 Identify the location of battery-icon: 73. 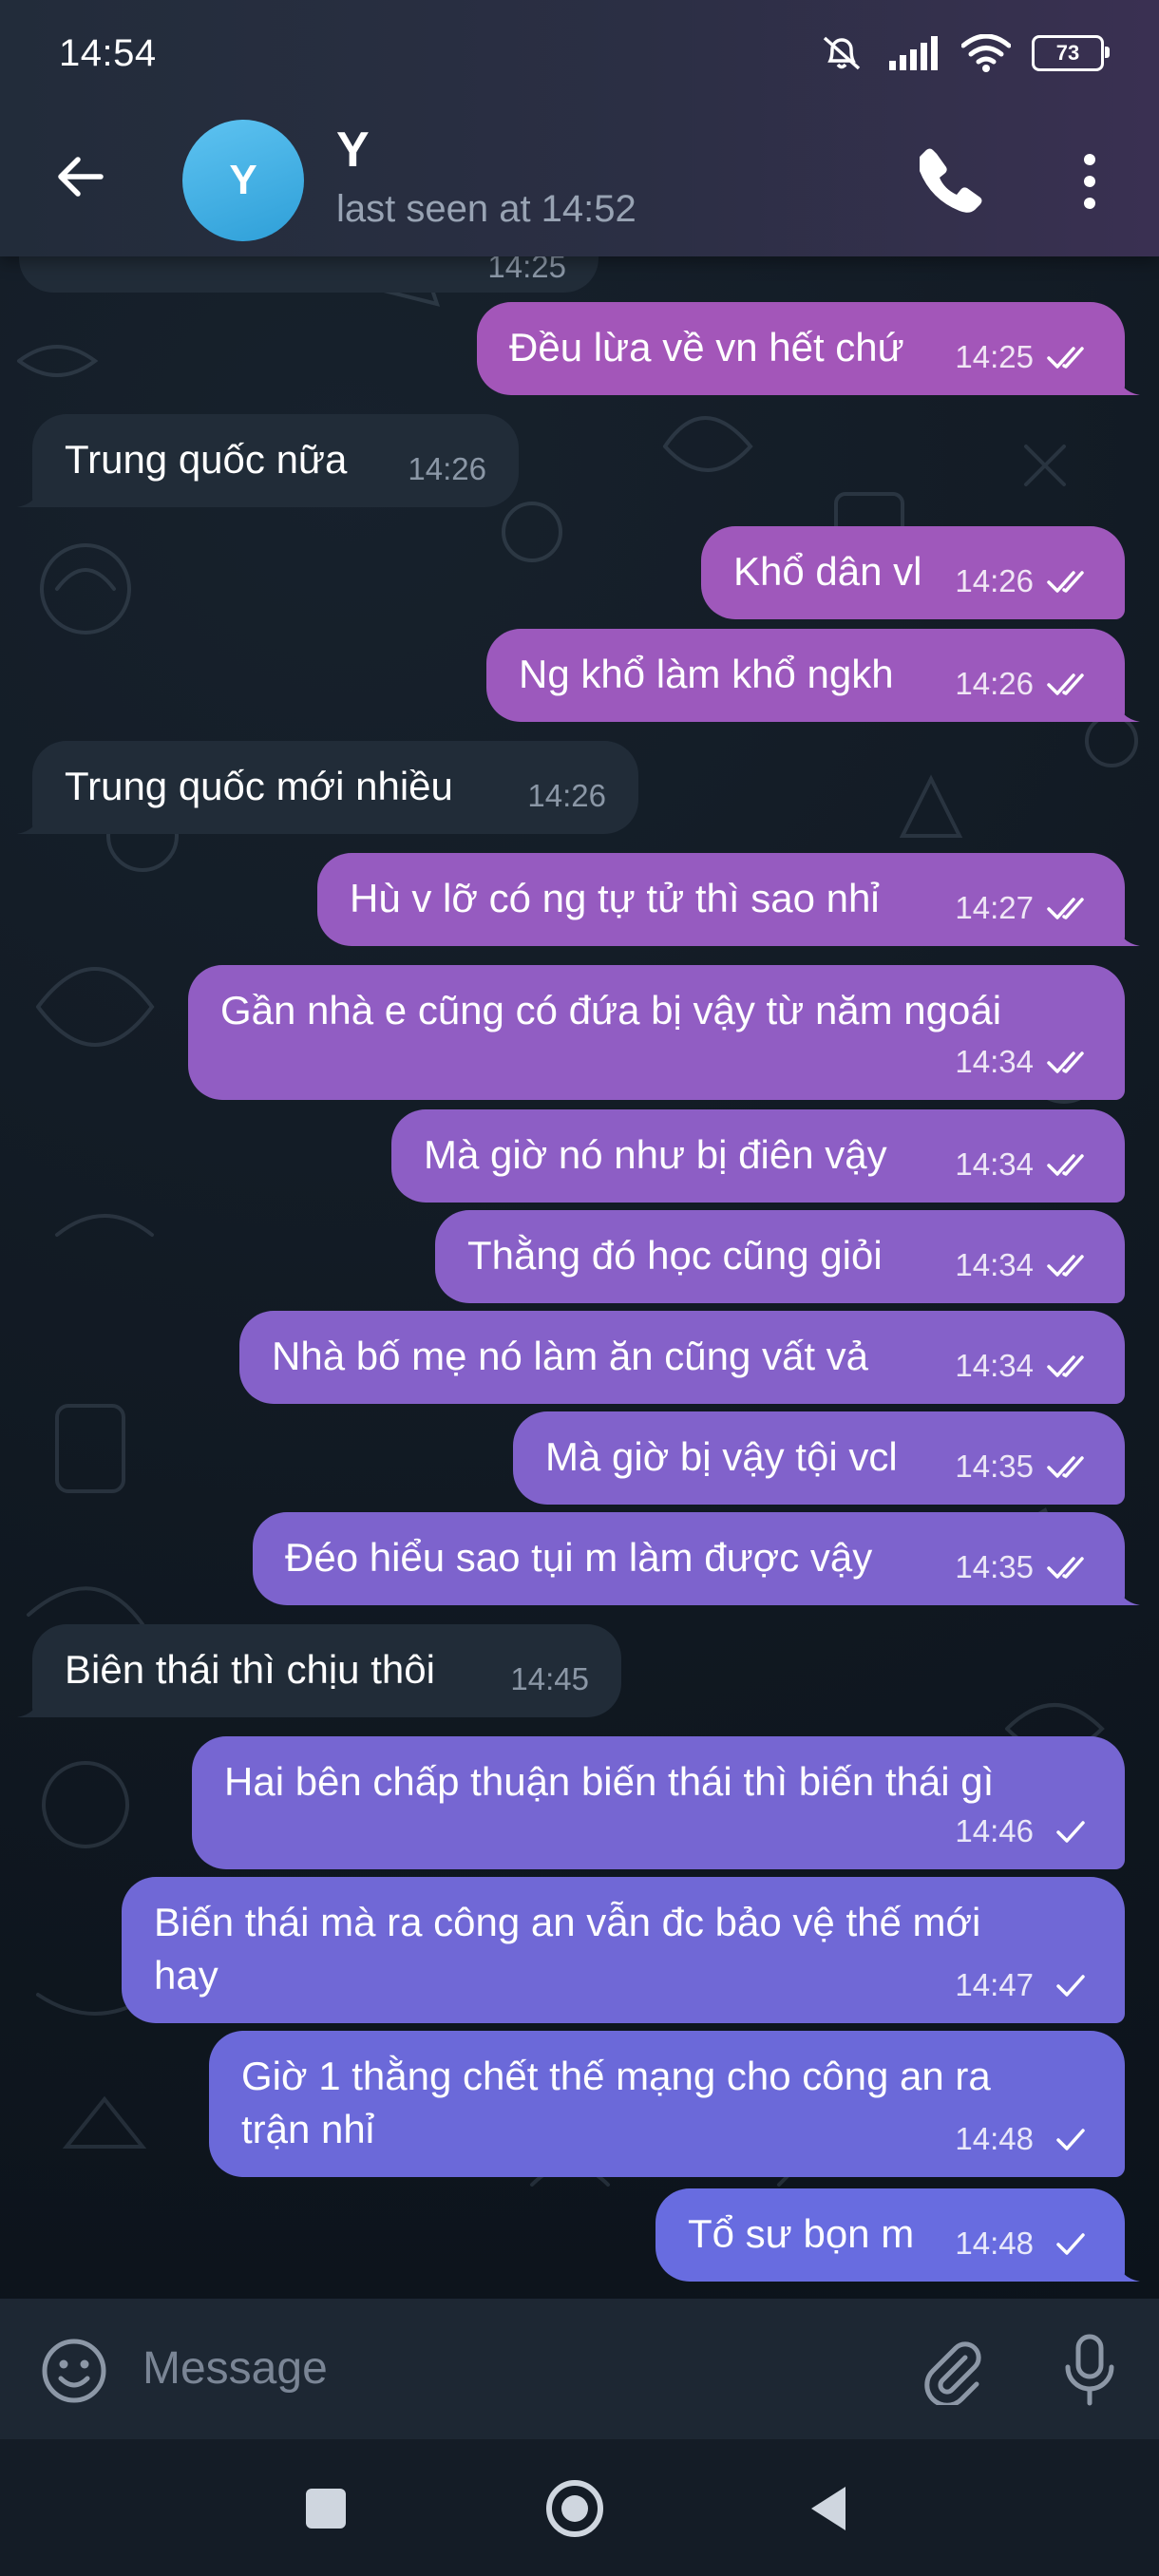
(1071, 53).